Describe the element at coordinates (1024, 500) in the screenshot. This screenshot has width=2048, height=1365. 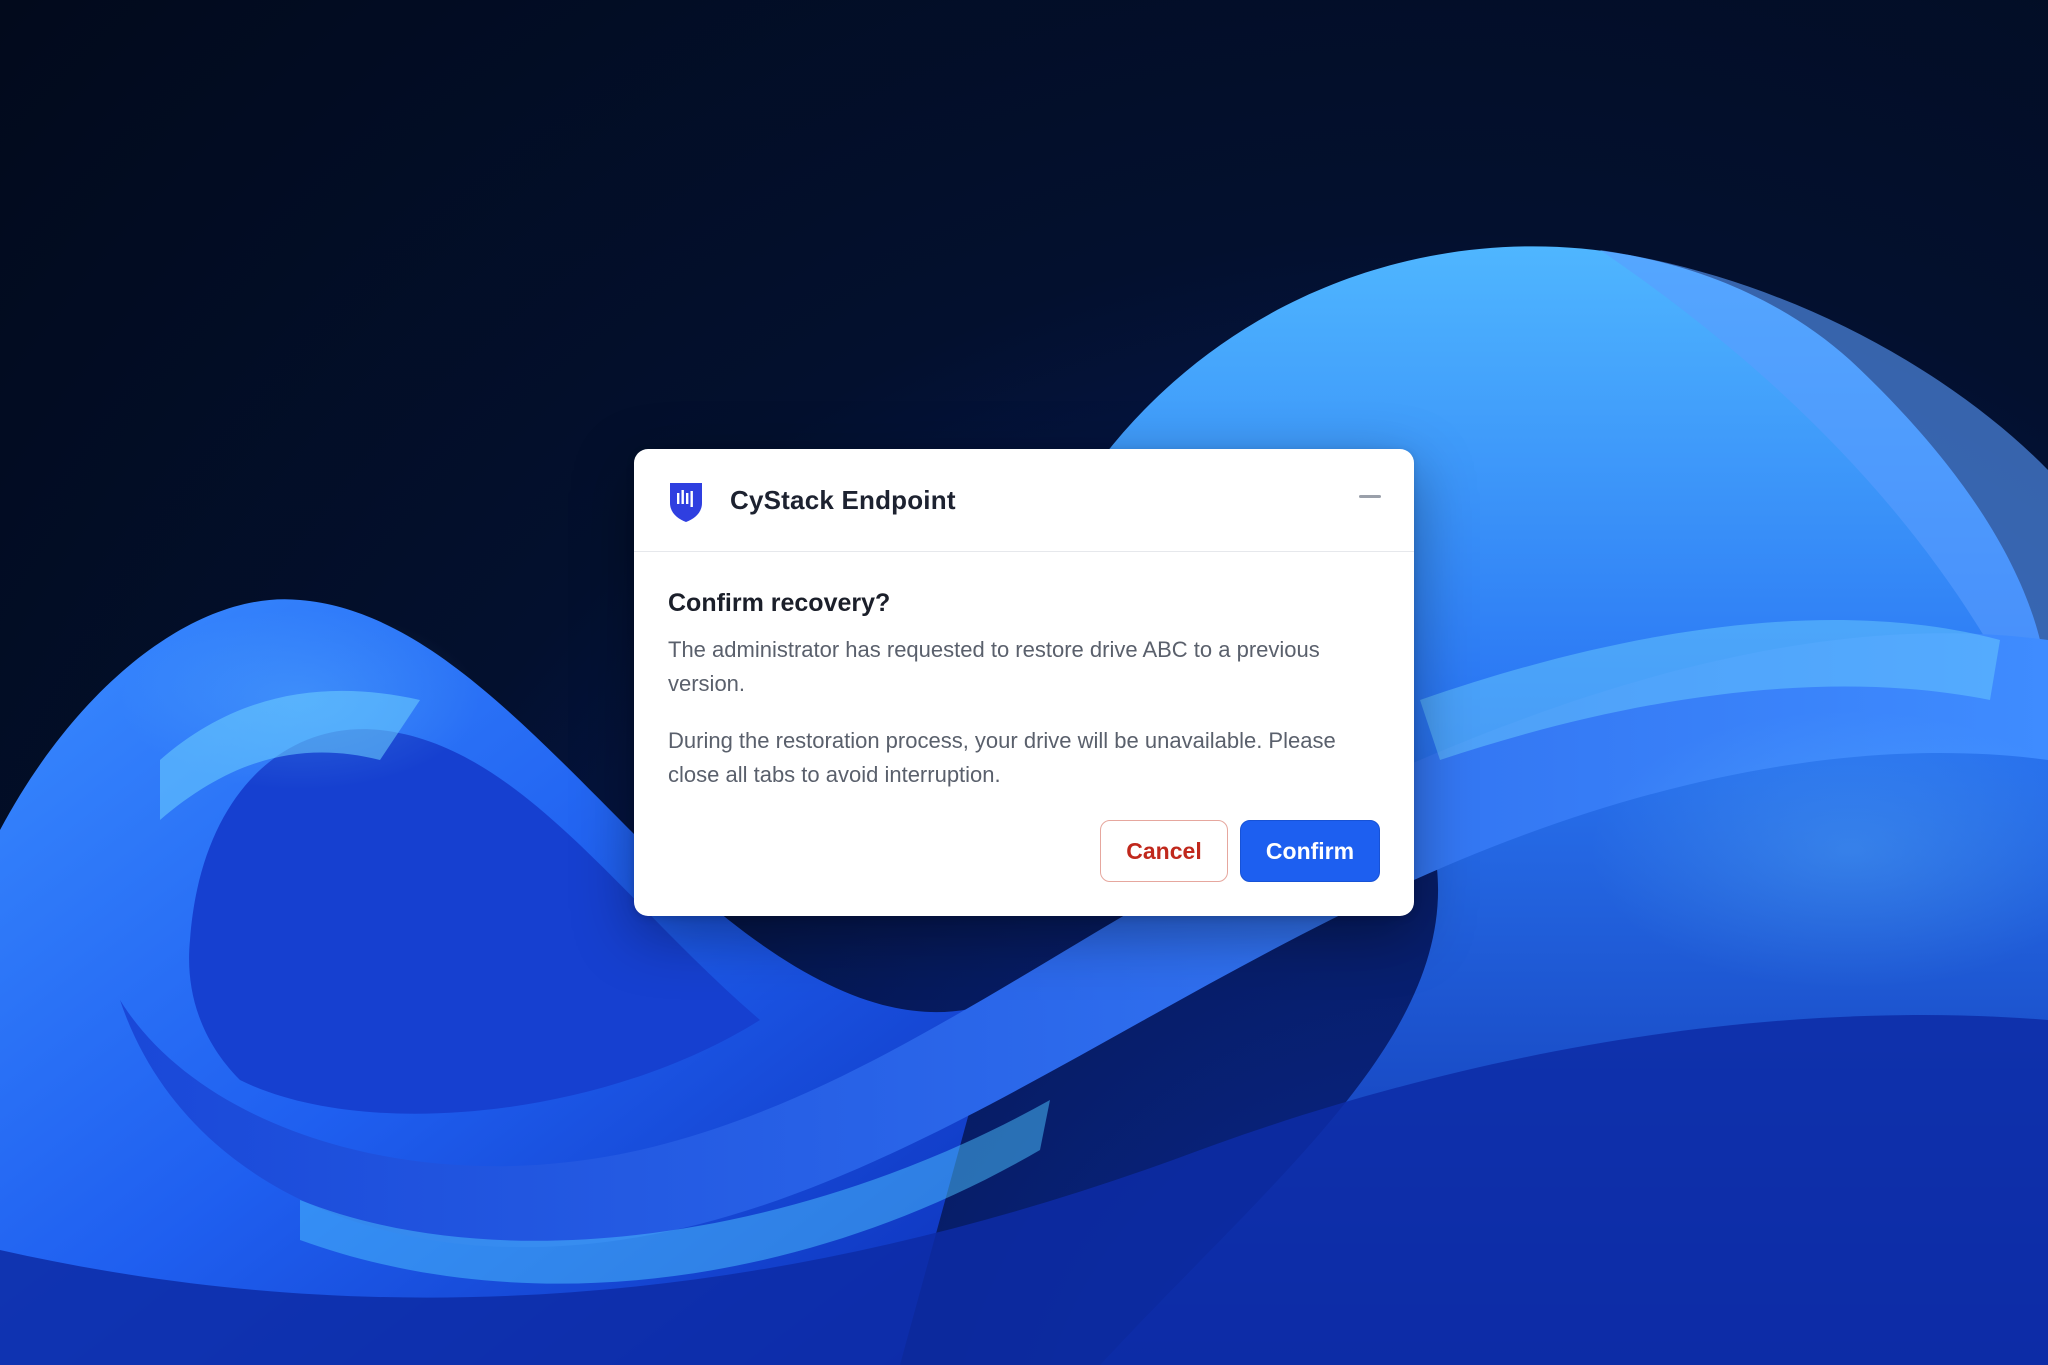
I see `dialog-header: CyStack Endpoint` at that location.